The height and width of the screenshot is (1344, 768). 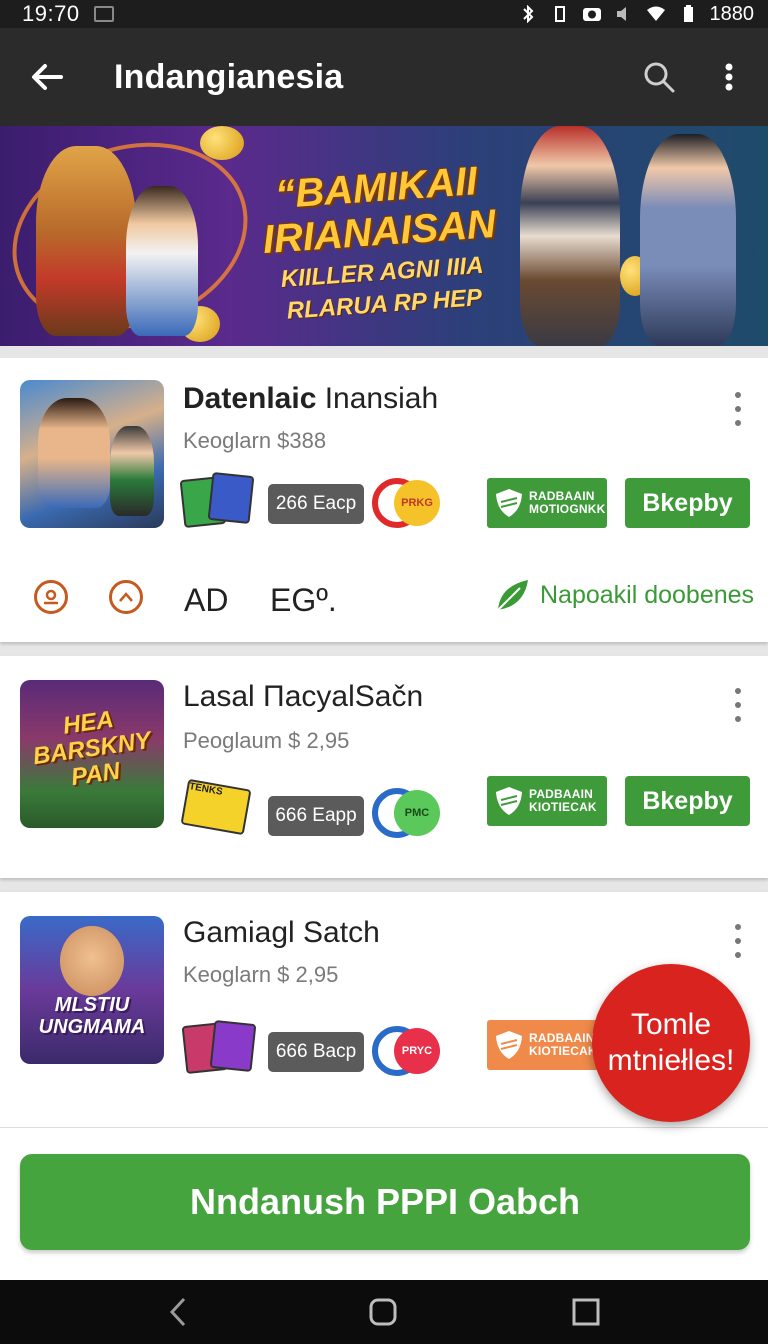 I want to click on back-arrow-icon, so click(x=47, y=77).